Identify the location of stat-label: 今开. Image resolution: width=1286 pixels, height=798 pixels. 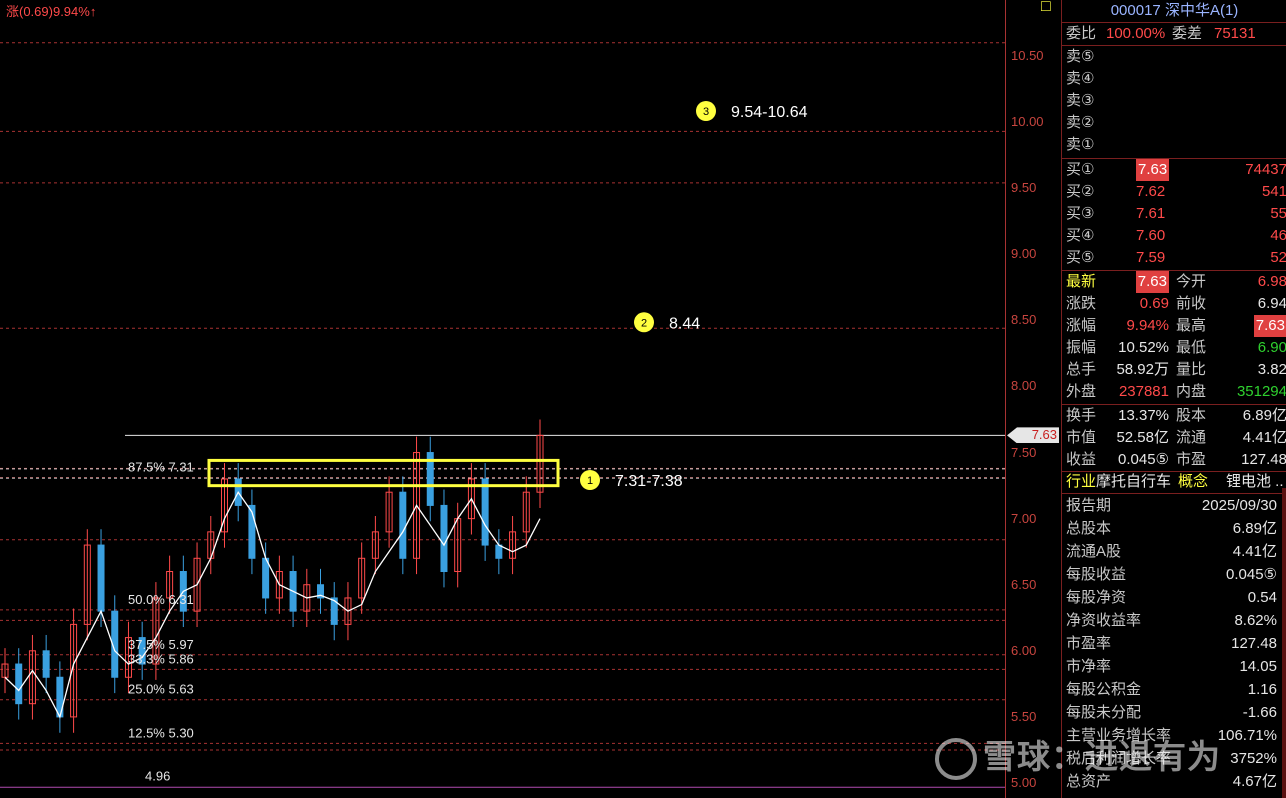
(1191, 281).